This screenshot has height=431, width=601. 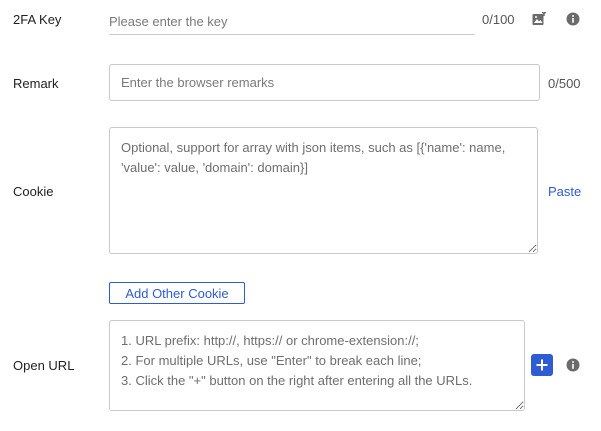 What do you see at coordinates (37, 19) in the screenshot?
I see `twofa-label: 2FA Key` at bounding box center [37, 19].